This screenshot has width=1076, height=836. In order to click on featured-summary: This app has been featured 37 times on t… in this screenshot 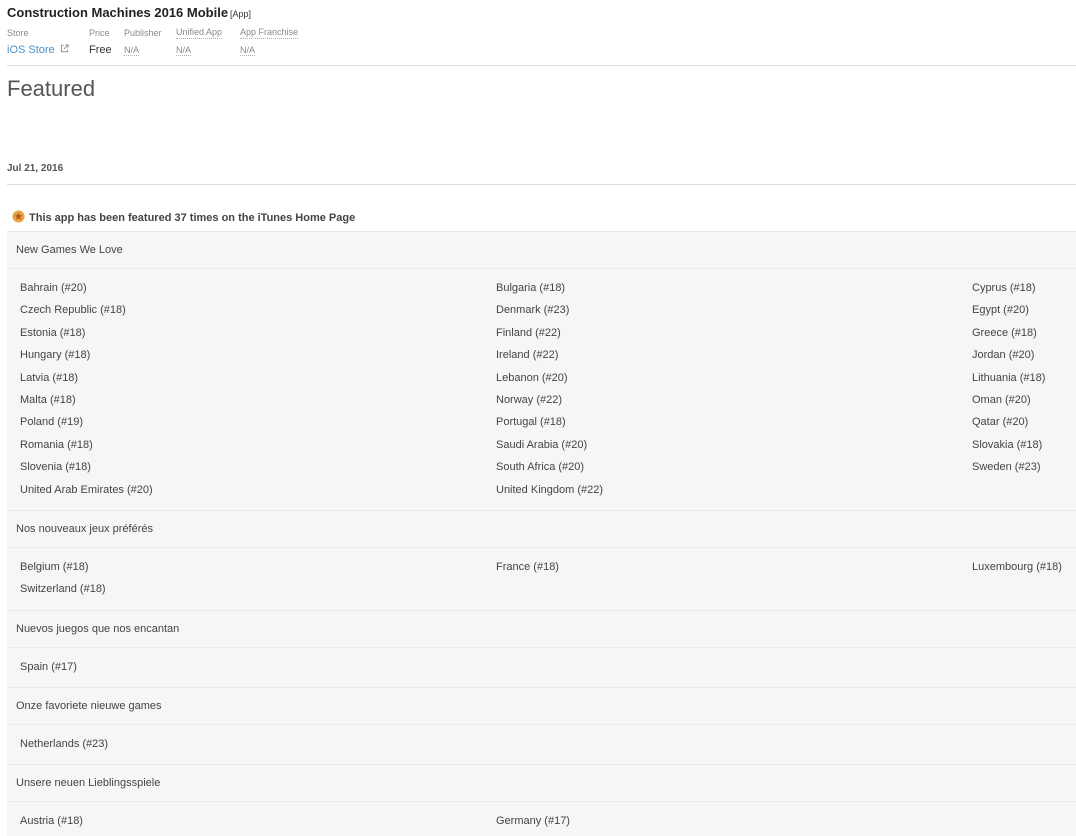, I will do `click(183, 217)`.